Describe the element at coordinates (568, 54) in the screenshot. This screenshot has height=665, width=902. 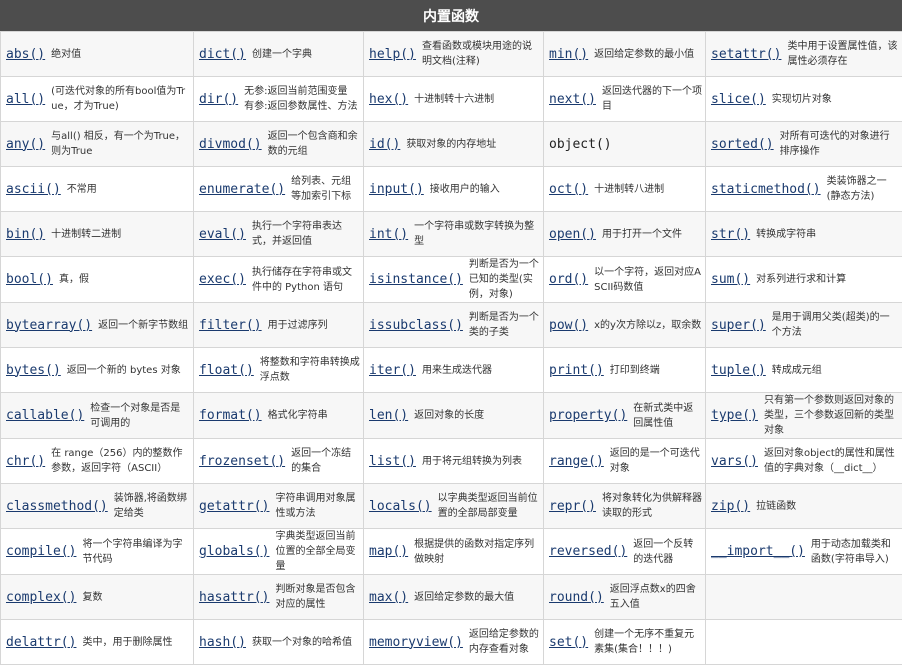
I see `function-name-link: min()` at that location.